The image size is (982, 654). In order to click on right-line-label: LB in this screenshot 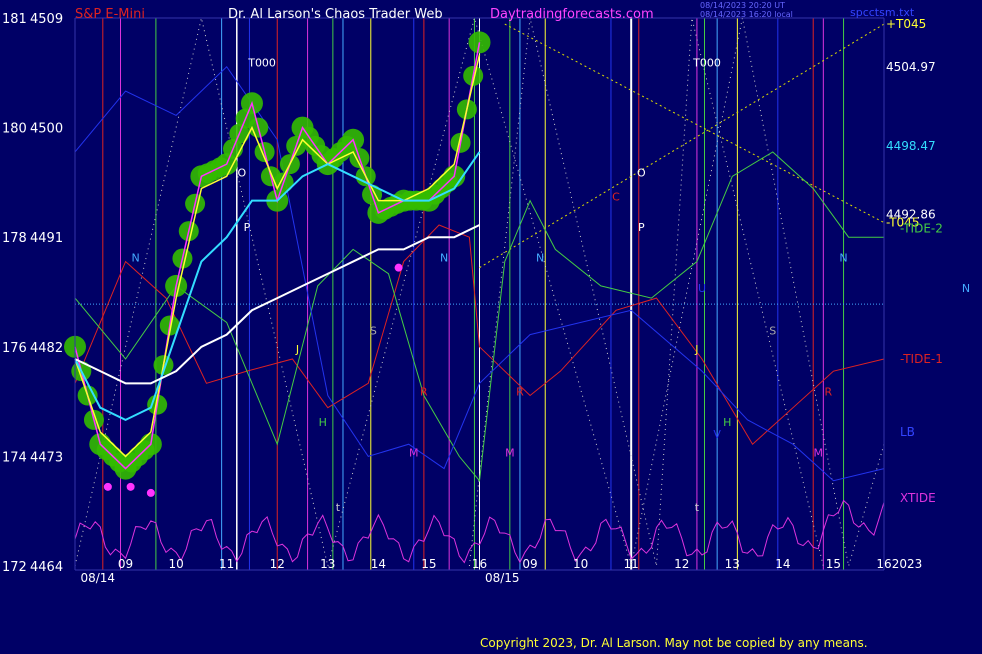, I will do `click(907, 432)`.